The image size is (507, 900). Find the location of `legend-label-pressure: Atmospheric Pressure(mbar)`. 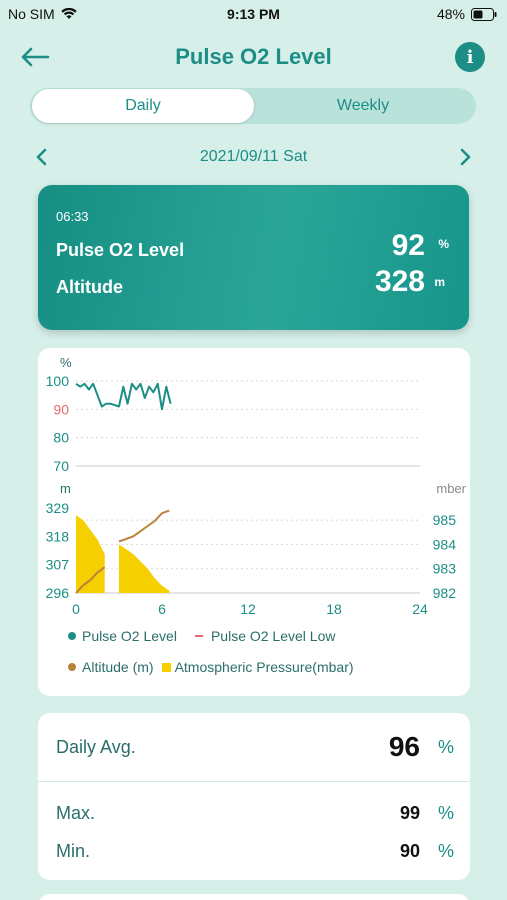

legend-label-pressure: Atmospheric Pressure(mbar) is located at coordinates (264, 667).